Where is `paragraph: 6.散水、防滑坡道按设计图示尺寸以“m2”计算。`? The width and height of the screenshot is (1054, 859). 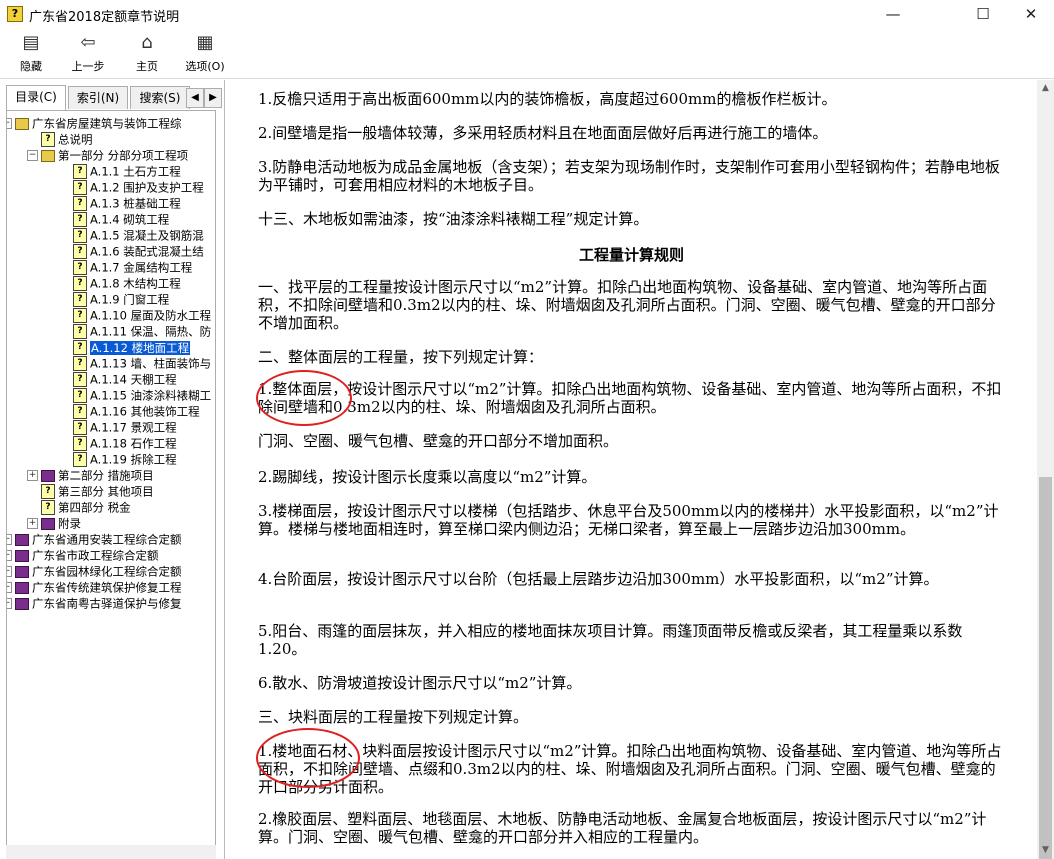
paragraph: 6.散水、防滑坡道按设计图示尺寸以“m2”计算。 is located at coordinates (420, 683).